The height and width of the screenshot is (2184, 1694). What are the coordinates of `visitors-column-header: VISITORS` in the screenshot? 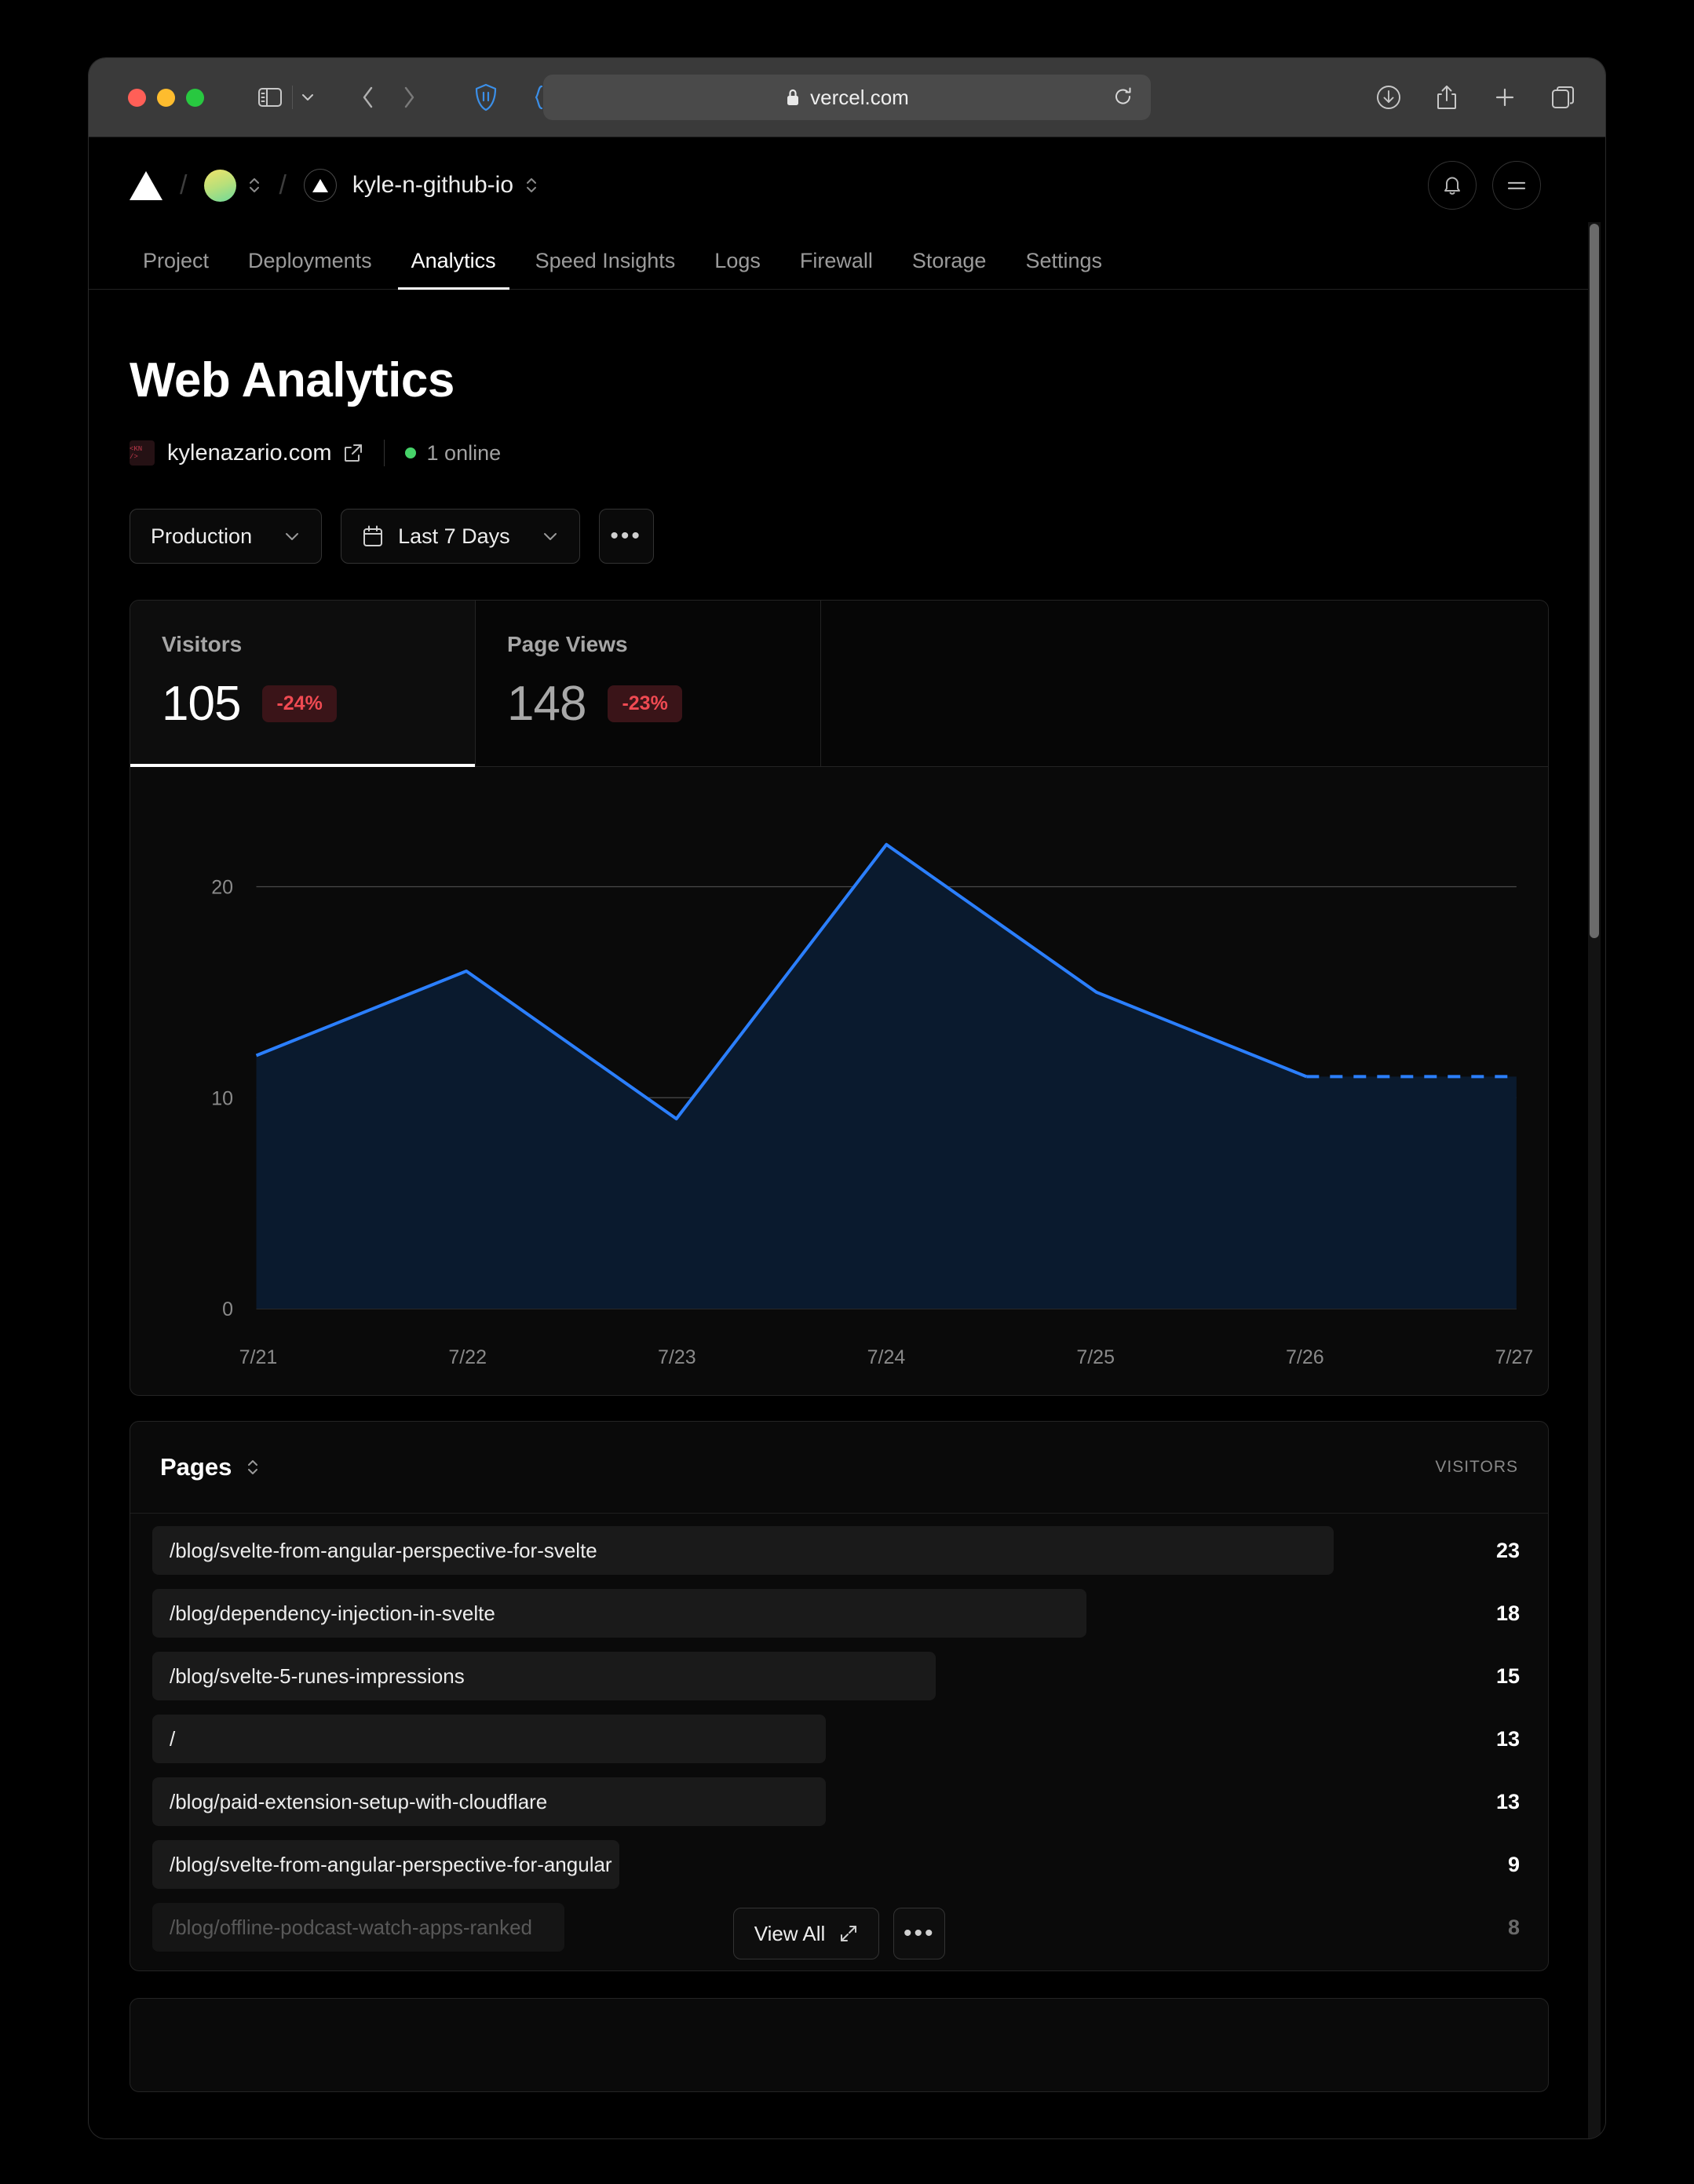 It's located at (1476, 1467).